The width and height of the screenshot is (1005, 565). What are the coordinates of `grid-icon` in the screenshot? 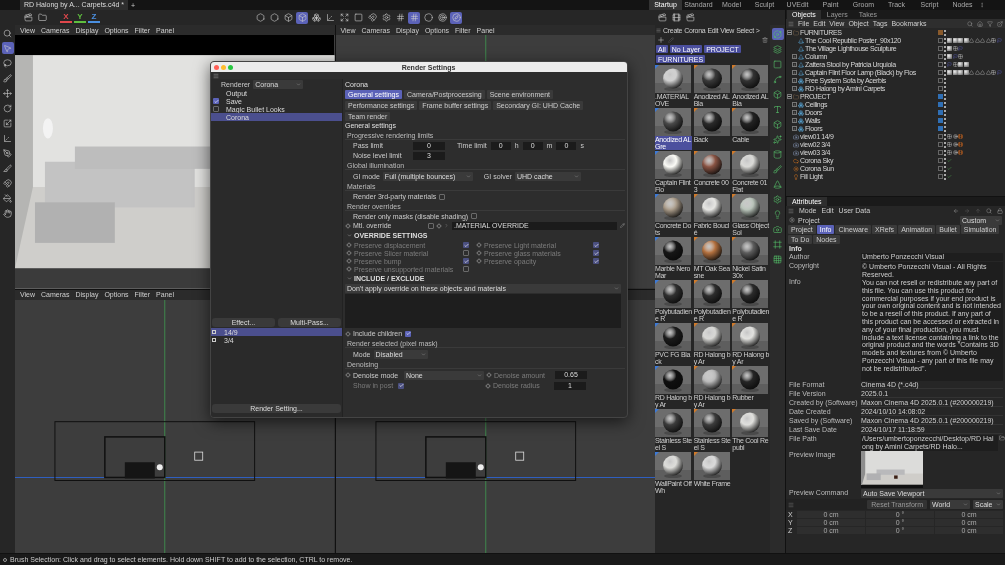 It's located at (777, 259).